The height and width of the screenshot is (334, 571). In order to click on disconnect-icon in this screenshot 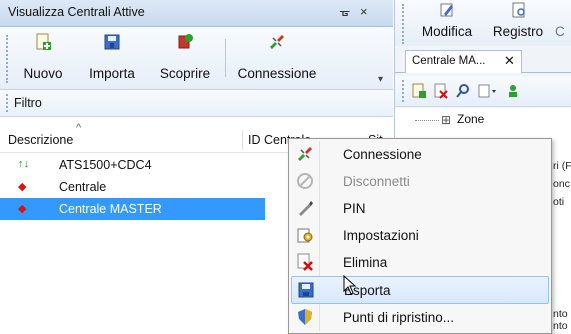, I will do `click(305, 181)`.